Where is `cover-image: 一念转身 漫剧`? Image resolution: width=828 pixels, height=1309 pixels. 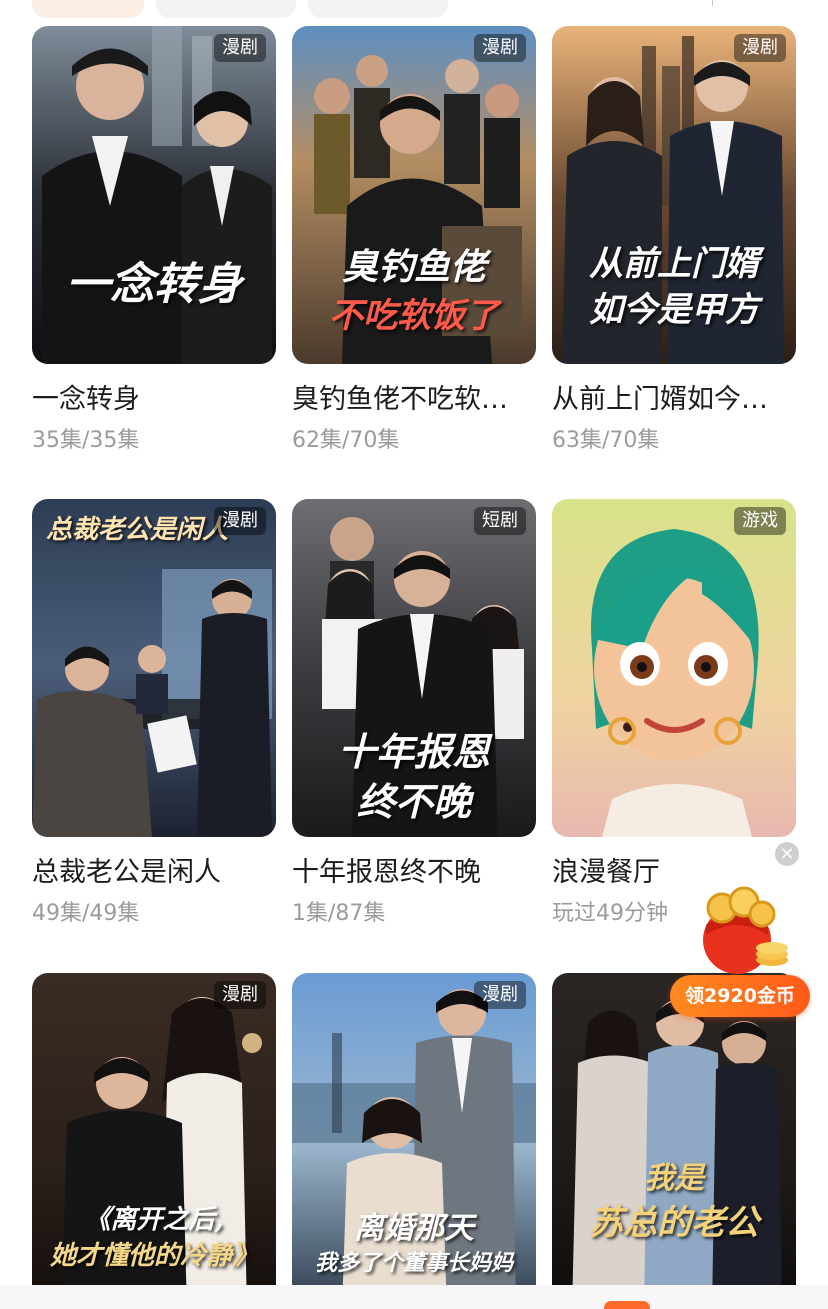
cover-image: 一念转身 漫剧 is located at coordinates (154, 195).